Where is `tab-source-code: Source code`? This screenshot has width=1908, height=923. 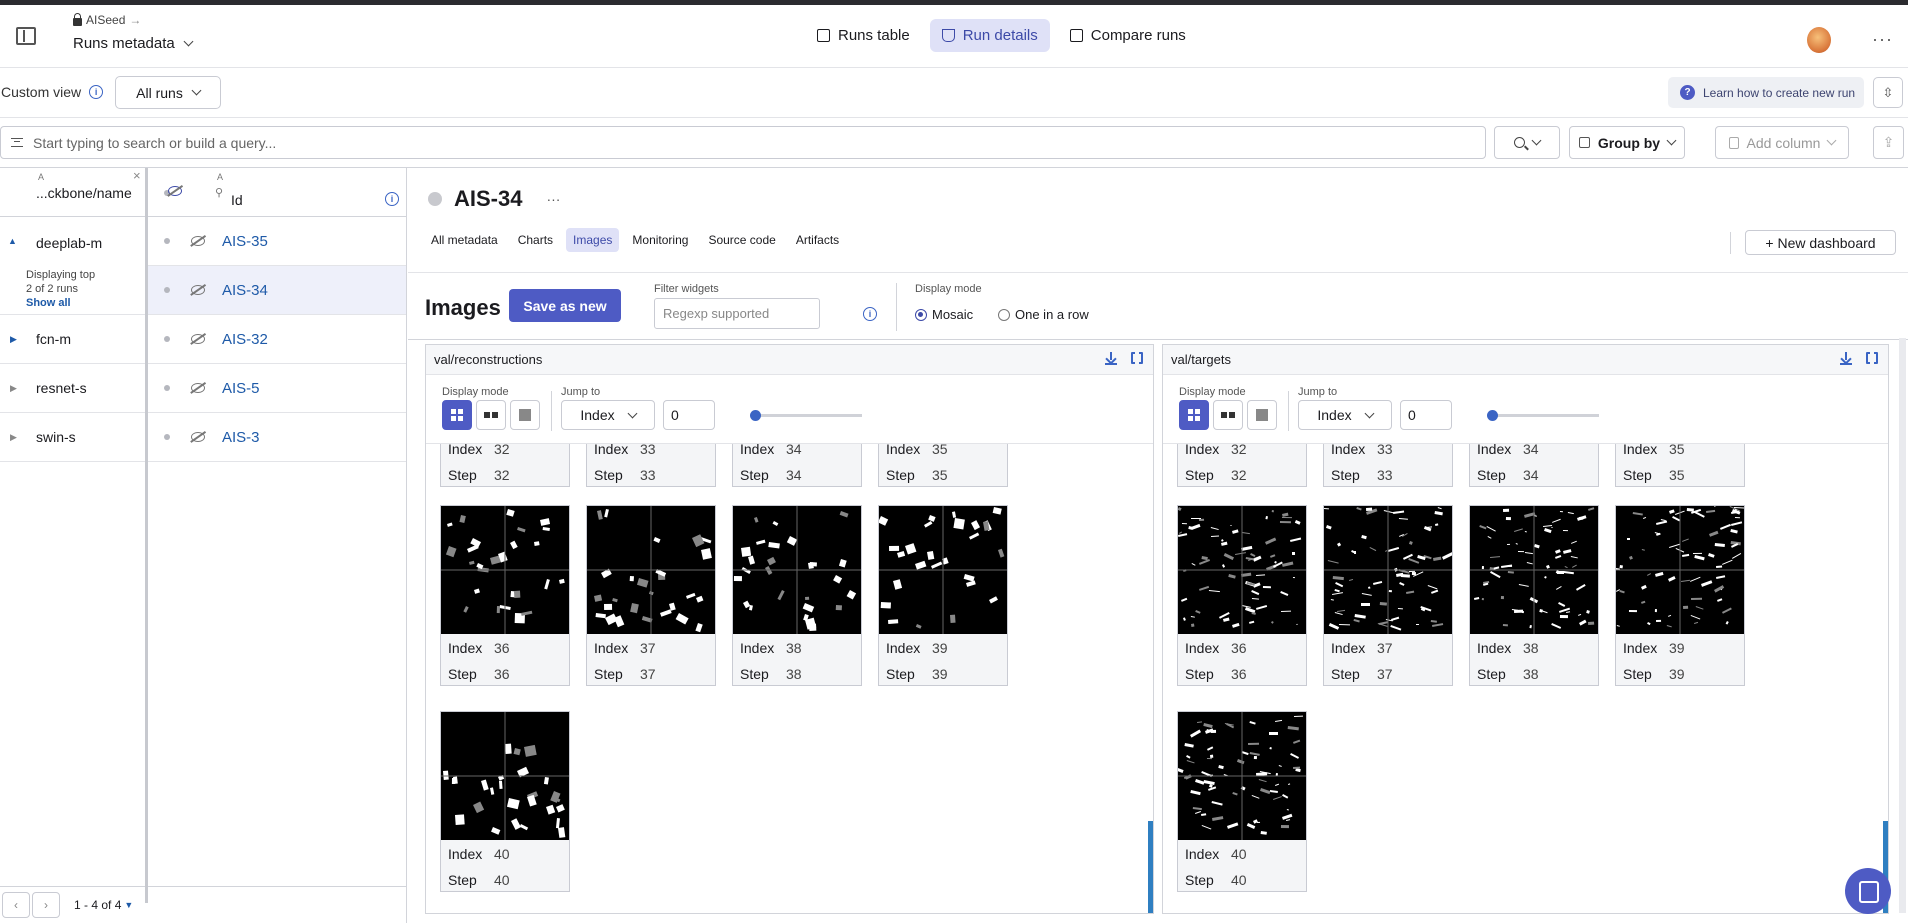
tab-source-code: Source code is located at coordinates (741, 240).